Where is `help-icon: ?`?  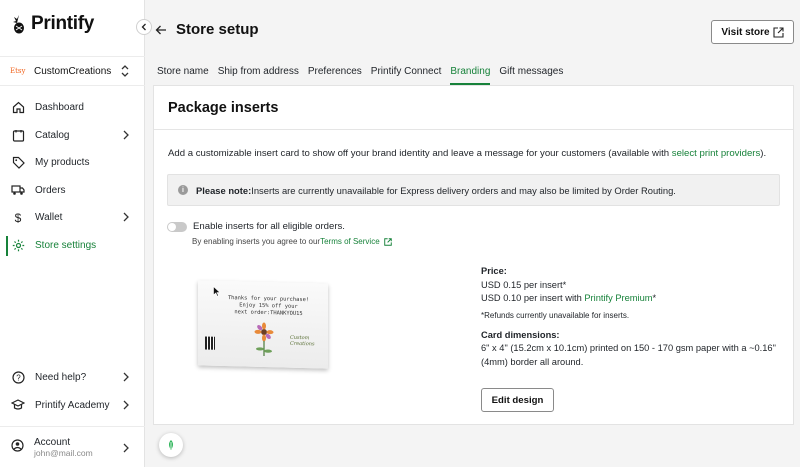
help-icon: ? is located at coordinates (18, 378).